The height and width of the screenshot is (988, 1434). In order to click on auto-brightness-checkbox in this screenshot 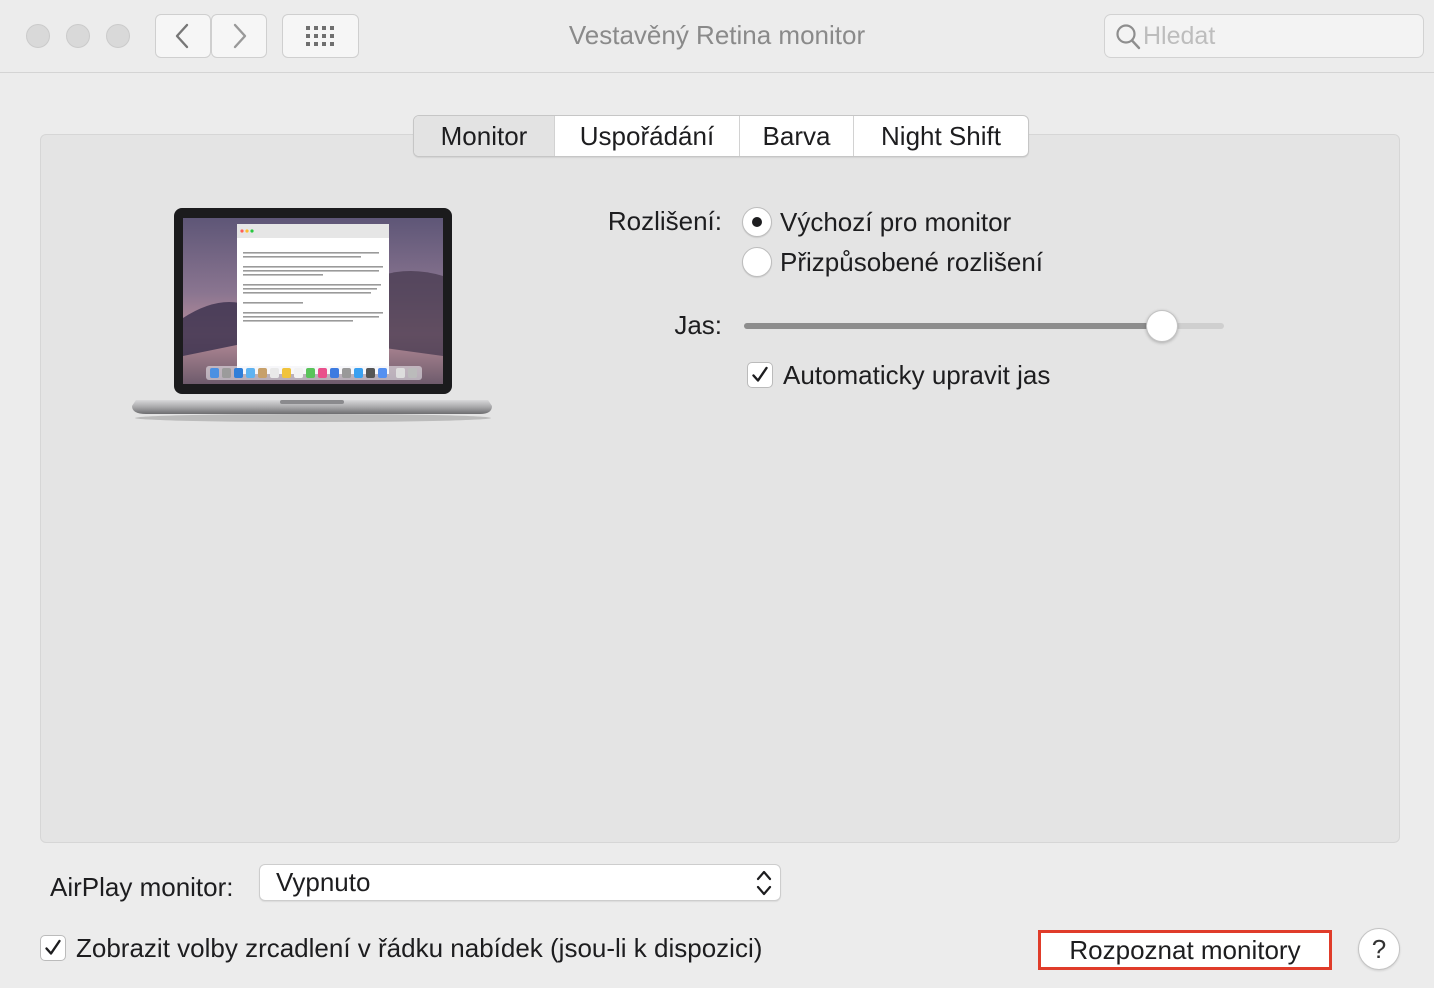, I will do `click(760, 375)`.